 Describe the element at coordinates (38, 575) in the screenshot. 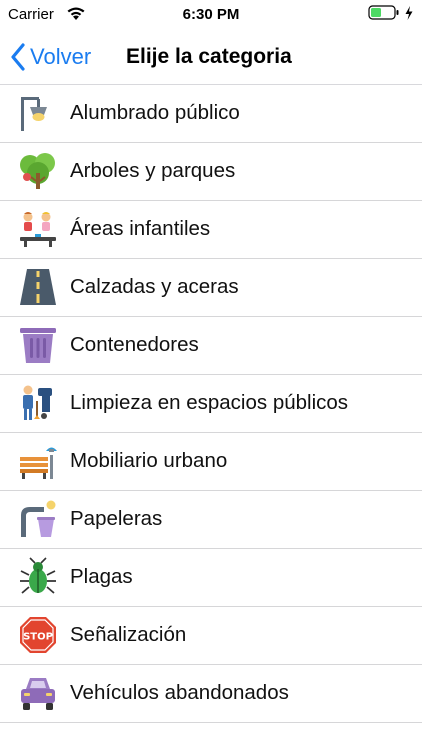

I see `bug-icon` at that location.